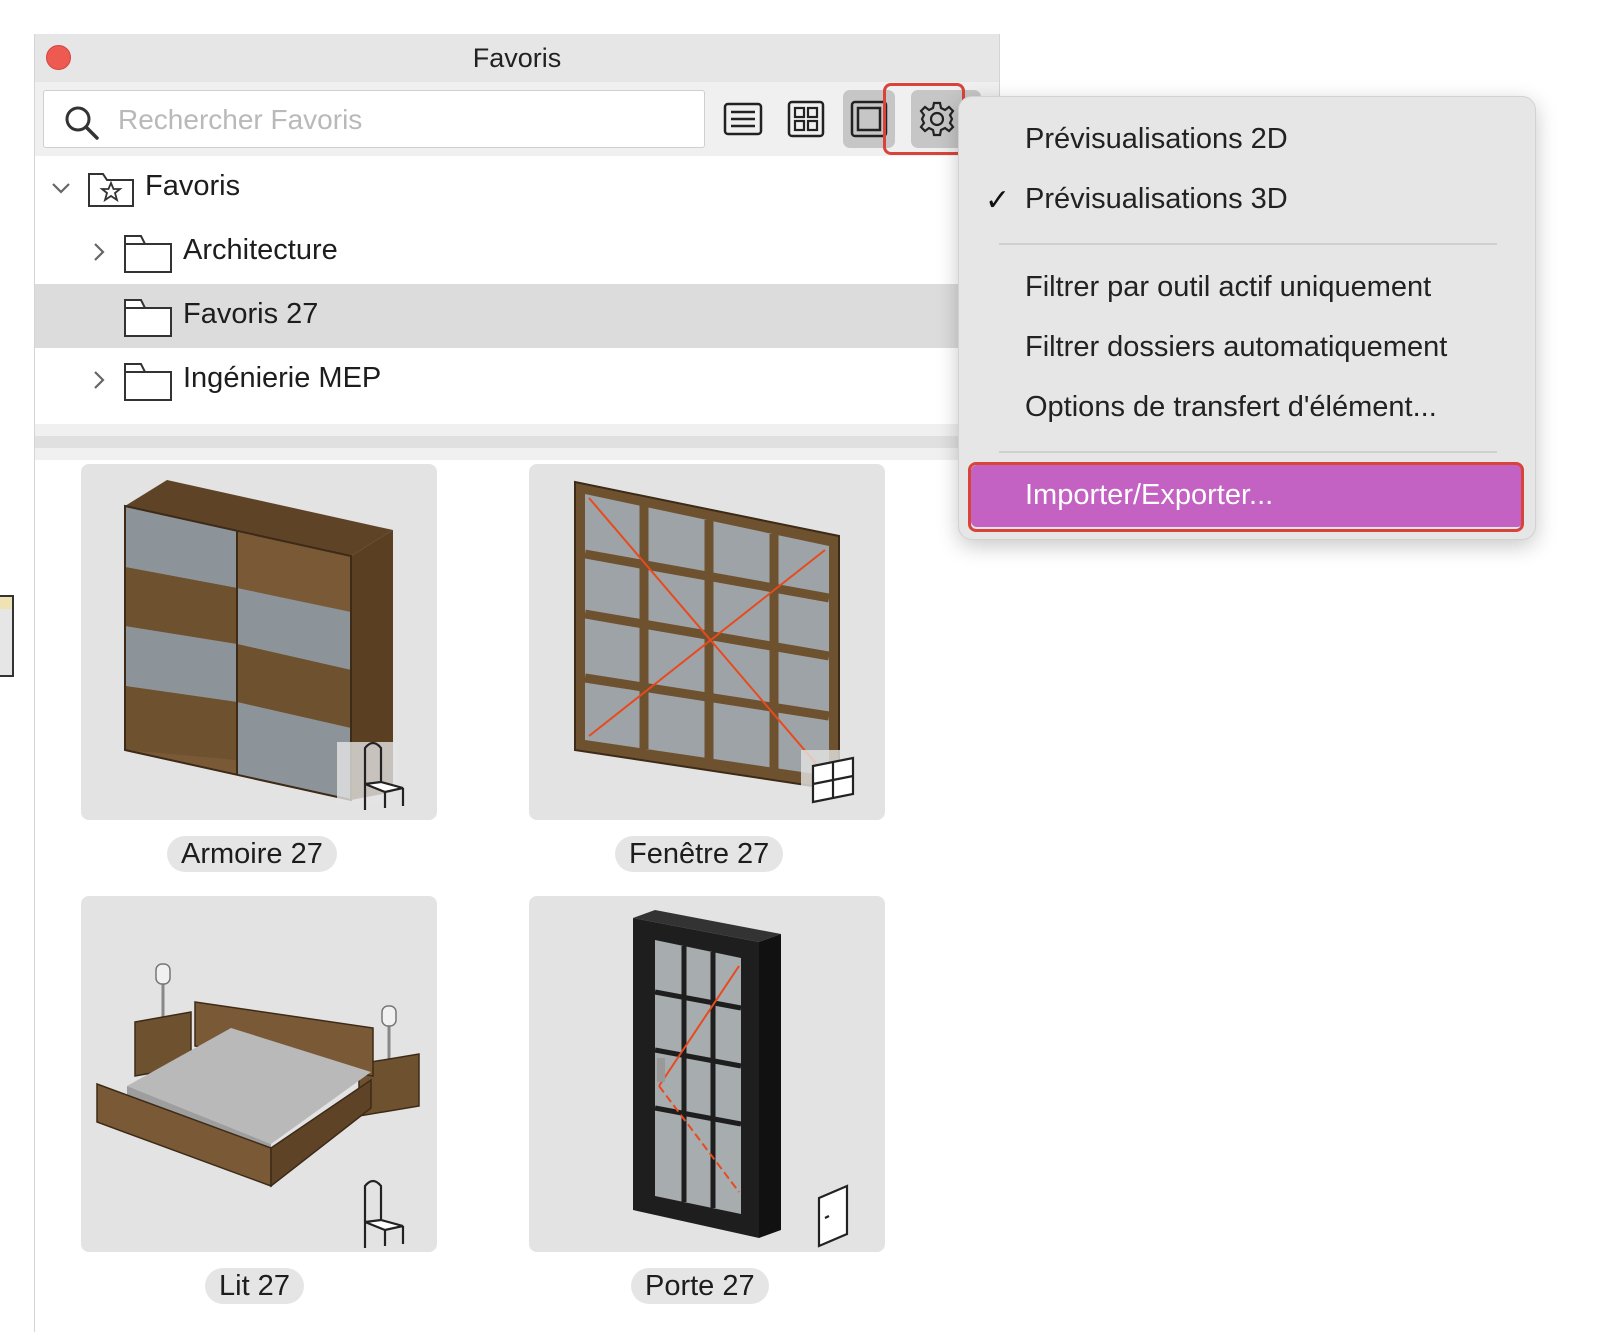  I want to click on chevron-down-icon, so click(61, 188).